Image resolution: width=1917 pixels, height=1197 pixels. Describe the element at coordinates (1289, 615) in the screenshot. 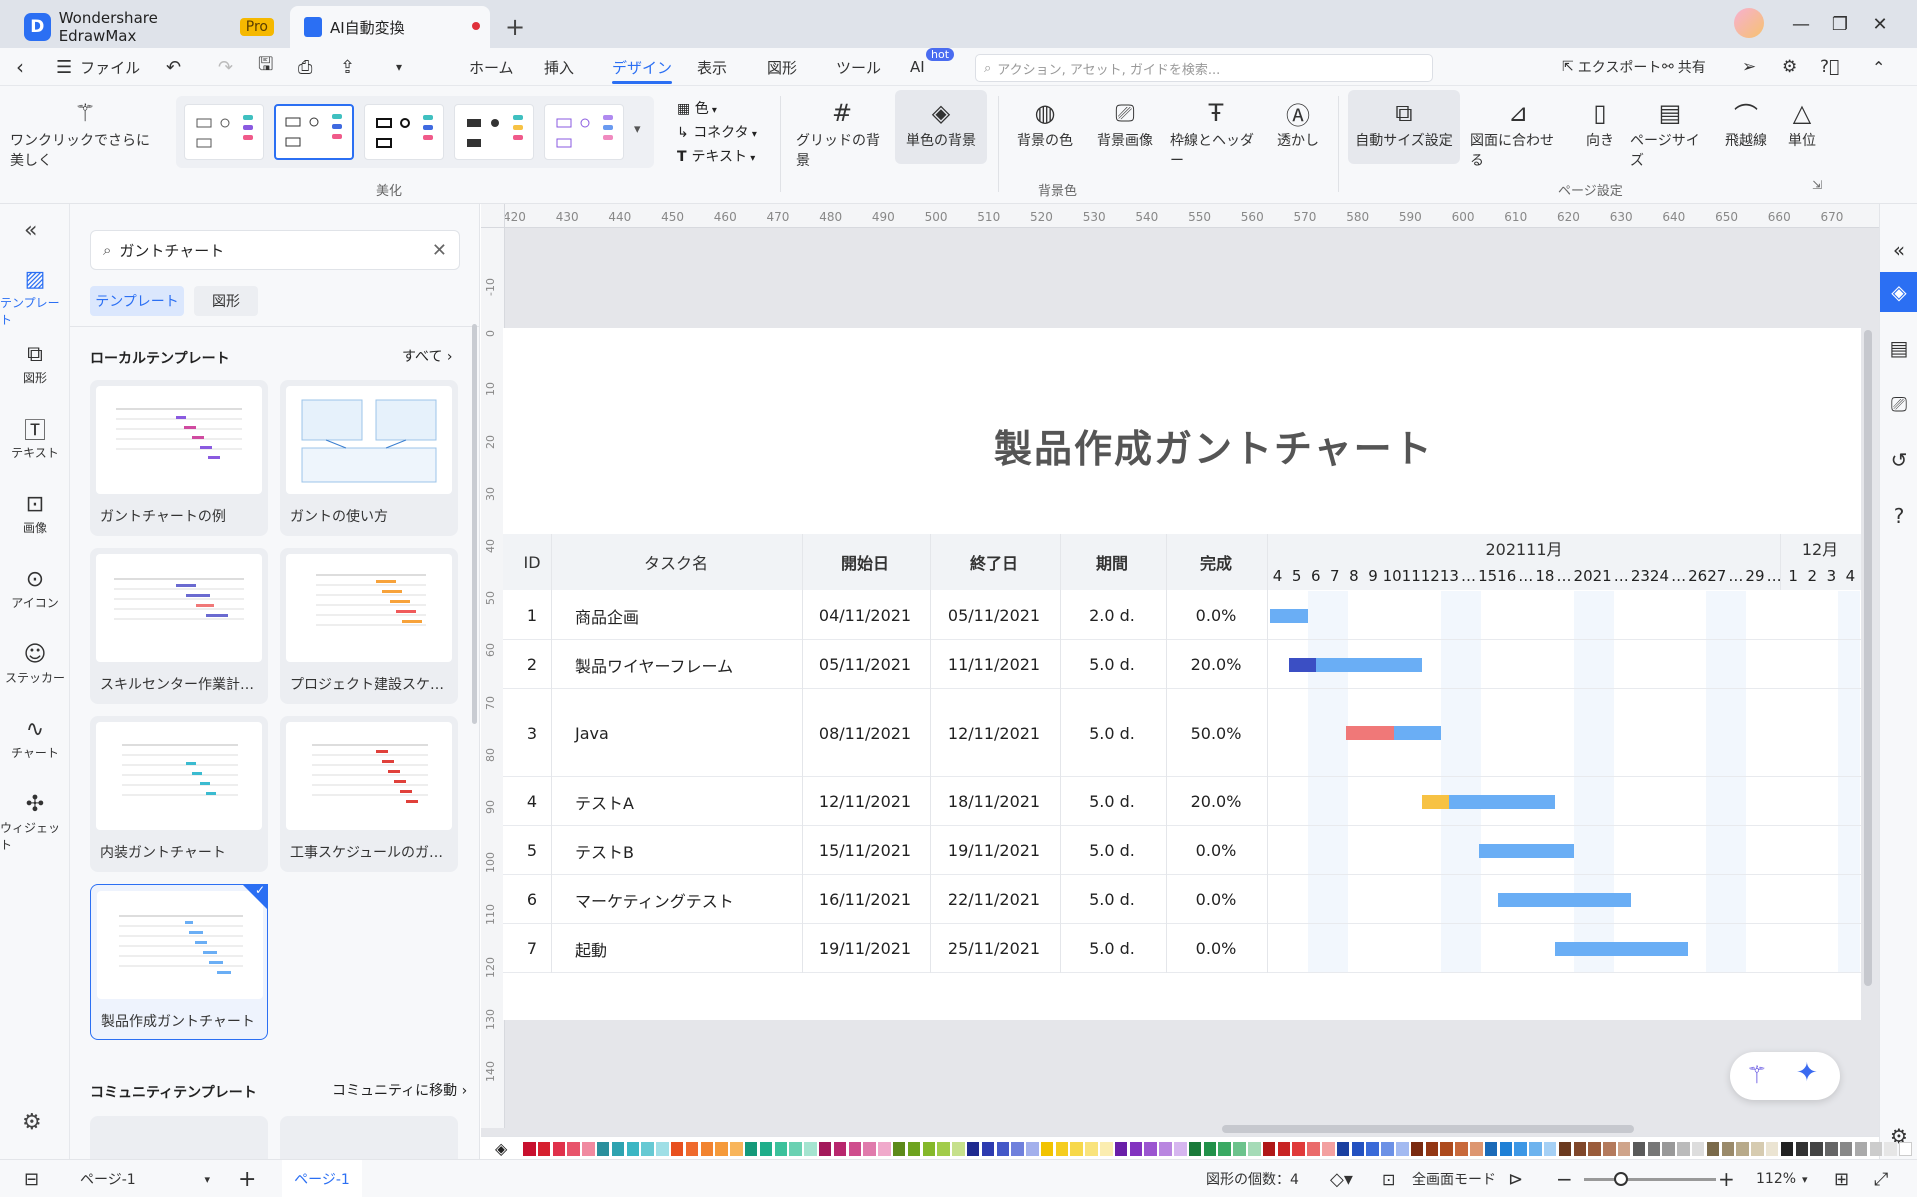

I see `gantt-bar` at that location.